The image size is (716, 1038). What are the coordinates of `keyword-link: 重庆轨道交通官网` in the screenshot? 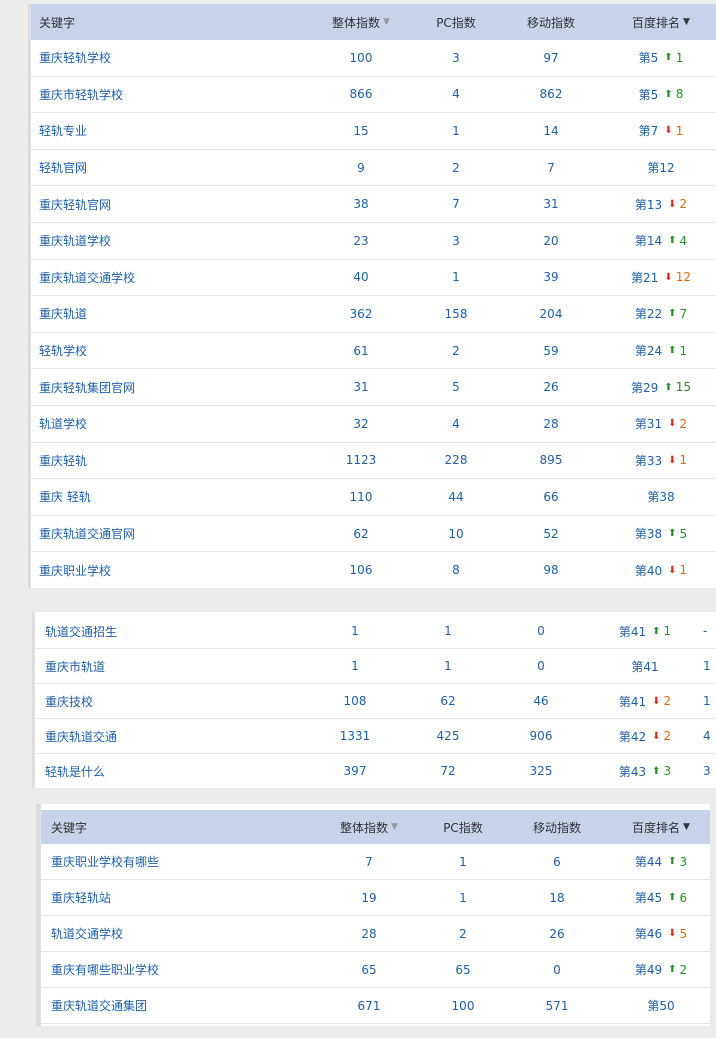 It's located at (139, 534).